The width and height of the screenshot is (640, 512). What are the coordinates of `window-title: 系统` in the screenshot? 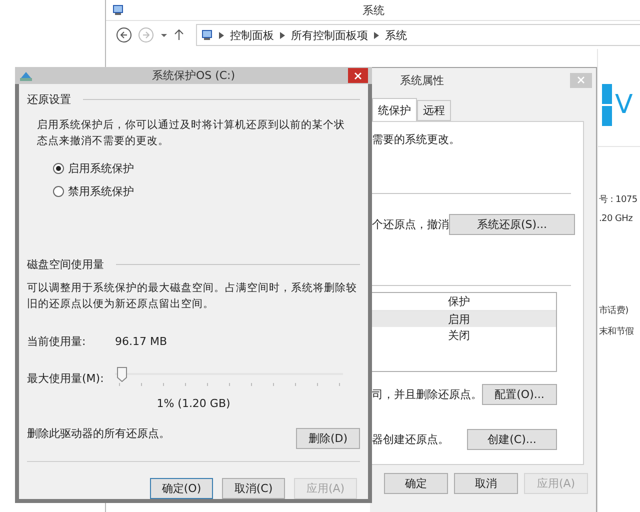 It's located at (373, 10).